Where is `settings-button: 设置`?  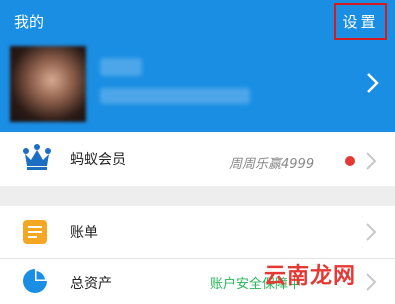 settings-button: 设置 is located at coordinates (360, 21).